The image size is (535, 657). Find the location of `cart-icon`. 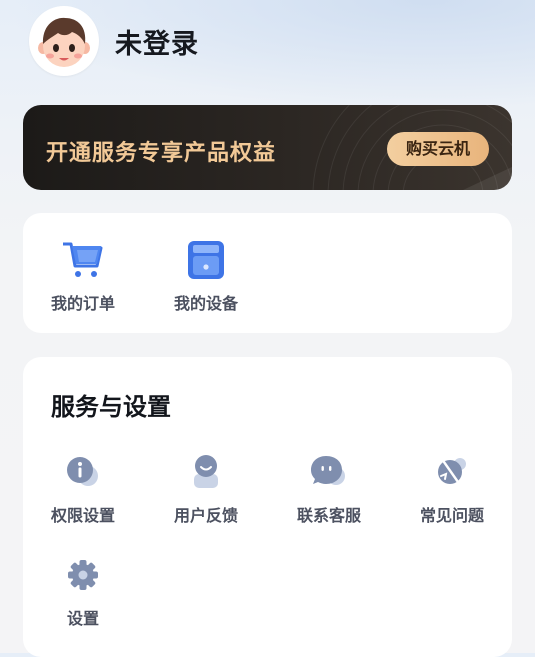

cart-icon is located at coordinates (83, 260).